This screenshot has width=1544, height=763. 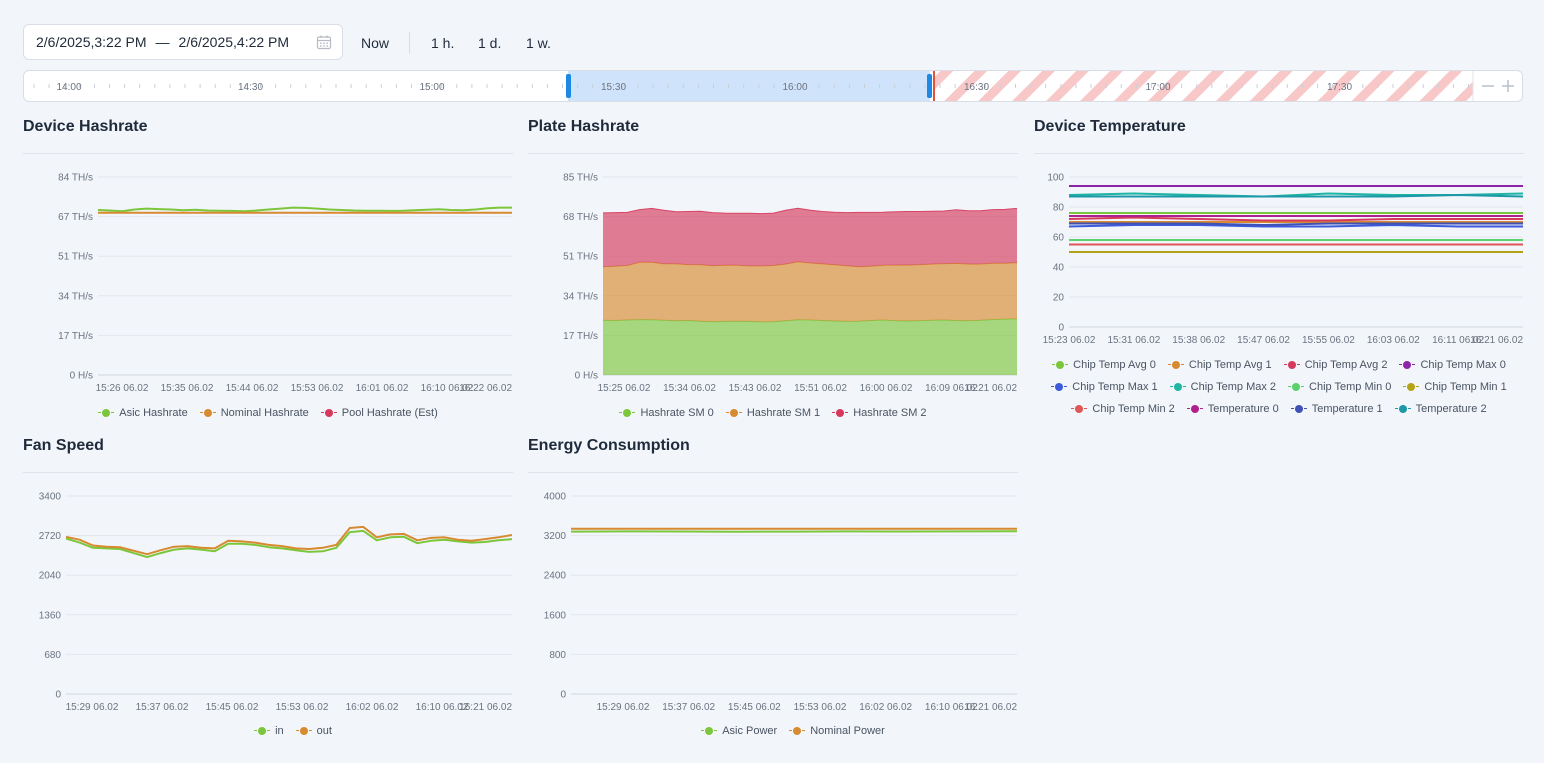 What do you see at coordinates (773, 86) in the screenshot?
I see `timeline-scrubber: 14:00 14:30 15:00 15:30 16:00 16:30 17:00 17:30` at bounding box center [773, 86].